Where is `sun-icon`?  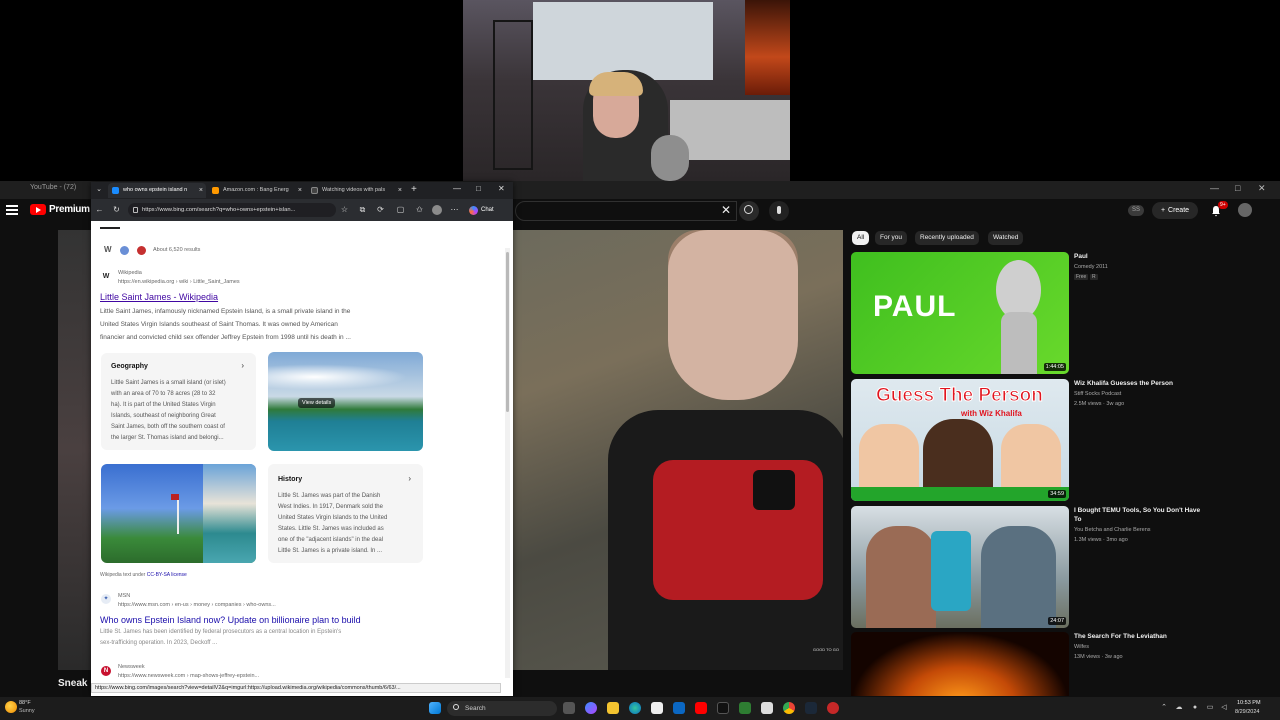
sun-icon is located at coordinates (11, 707).